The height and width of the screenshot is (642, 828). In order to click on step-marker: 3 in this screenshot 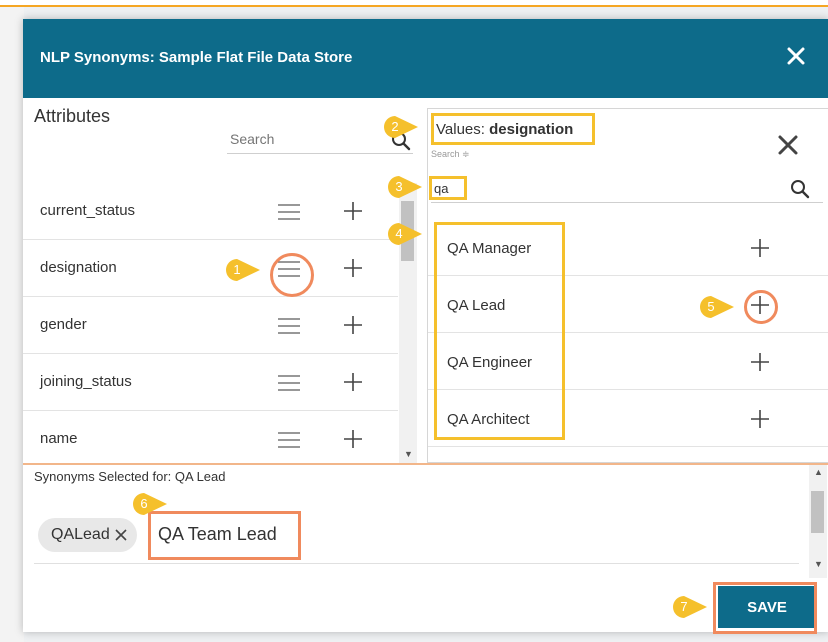, I will do `click(405, 187)`.